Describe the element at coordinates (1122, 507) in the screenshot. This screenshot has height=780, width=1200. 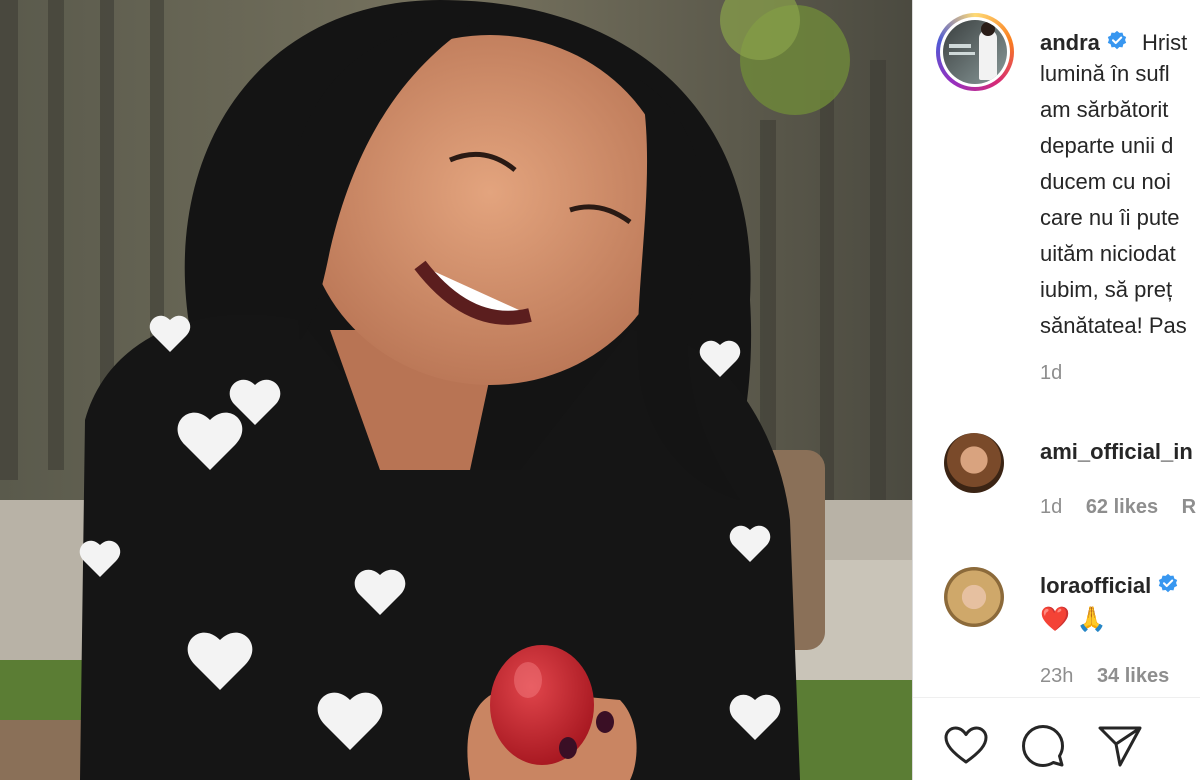
I see `comment-likes: 62 likes` at that location.